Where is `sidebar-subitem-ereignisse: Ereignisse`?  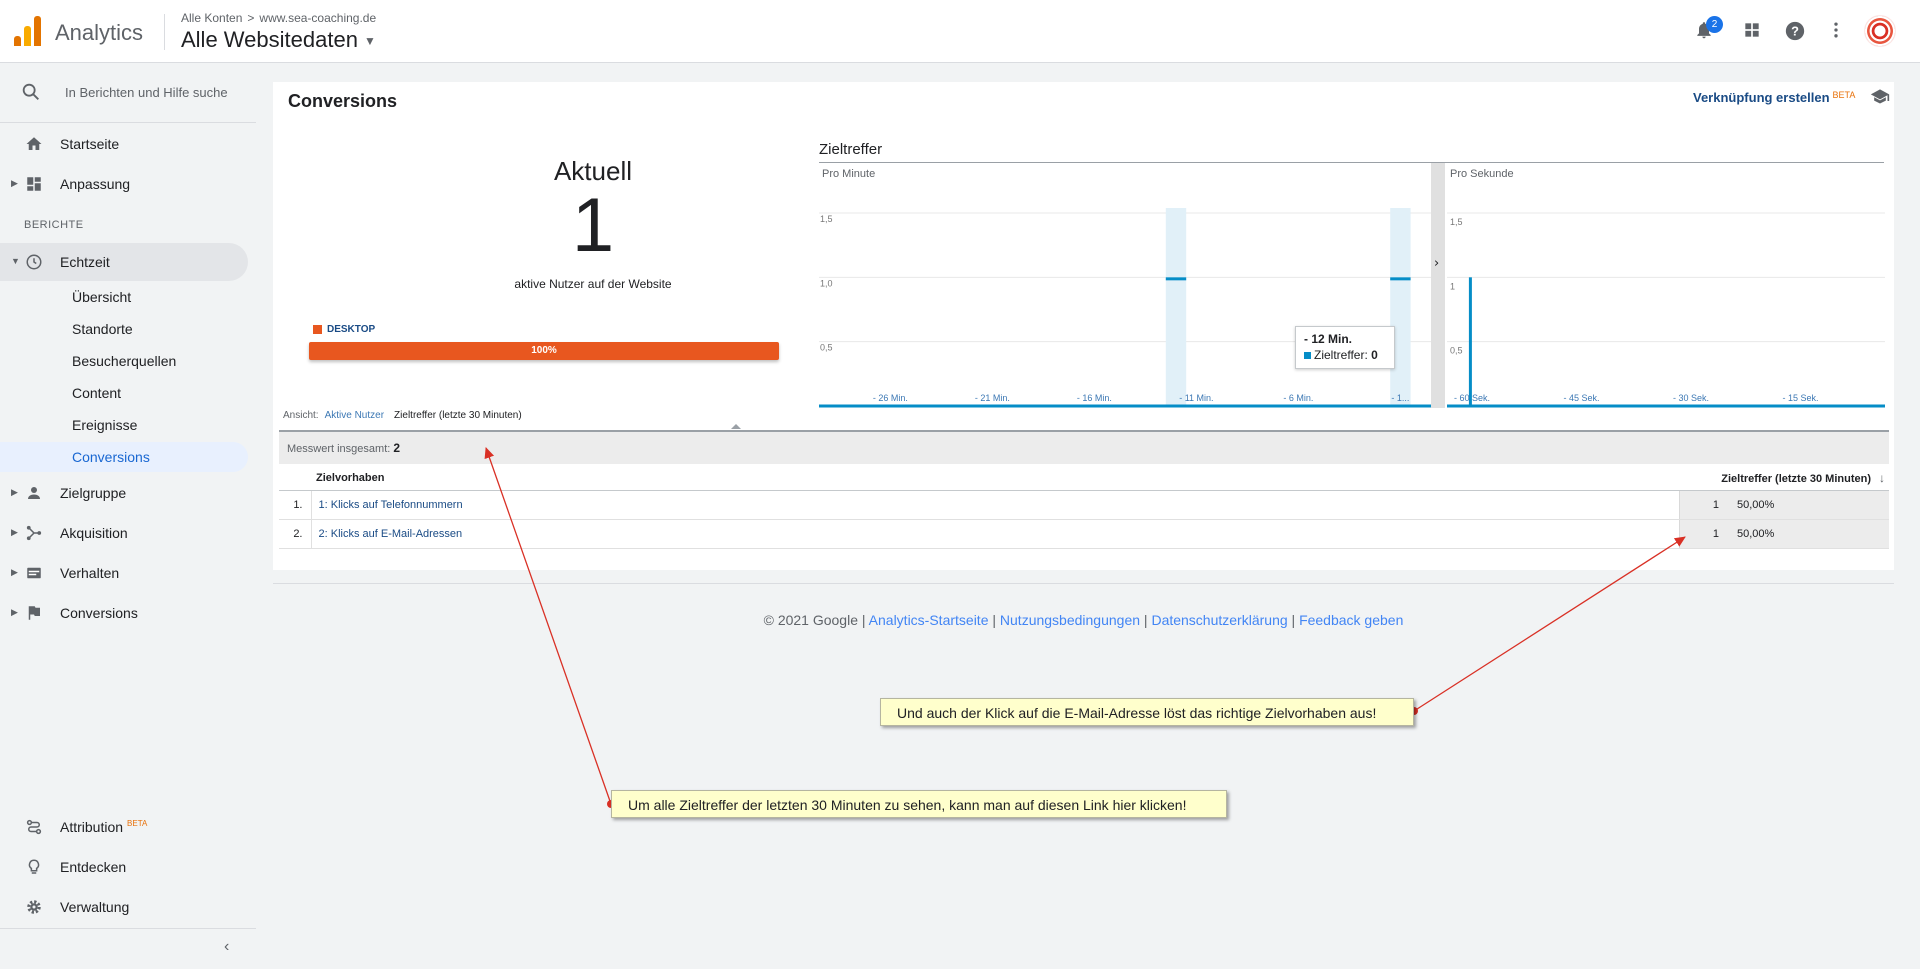
sidebar-subitem-ereignisse: Ereignisse is located at coordinates (124, 425).